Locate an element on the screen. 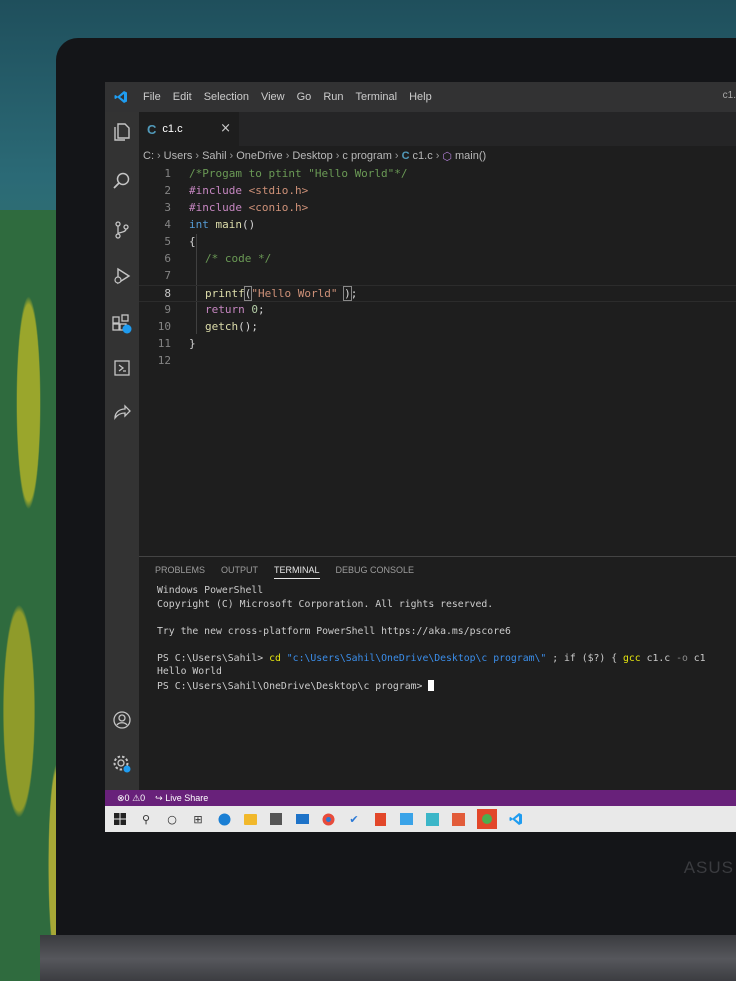 The height and width of the screenshot is (981, 736). cortana-icon: ○ is located at coordinates (172, 819).